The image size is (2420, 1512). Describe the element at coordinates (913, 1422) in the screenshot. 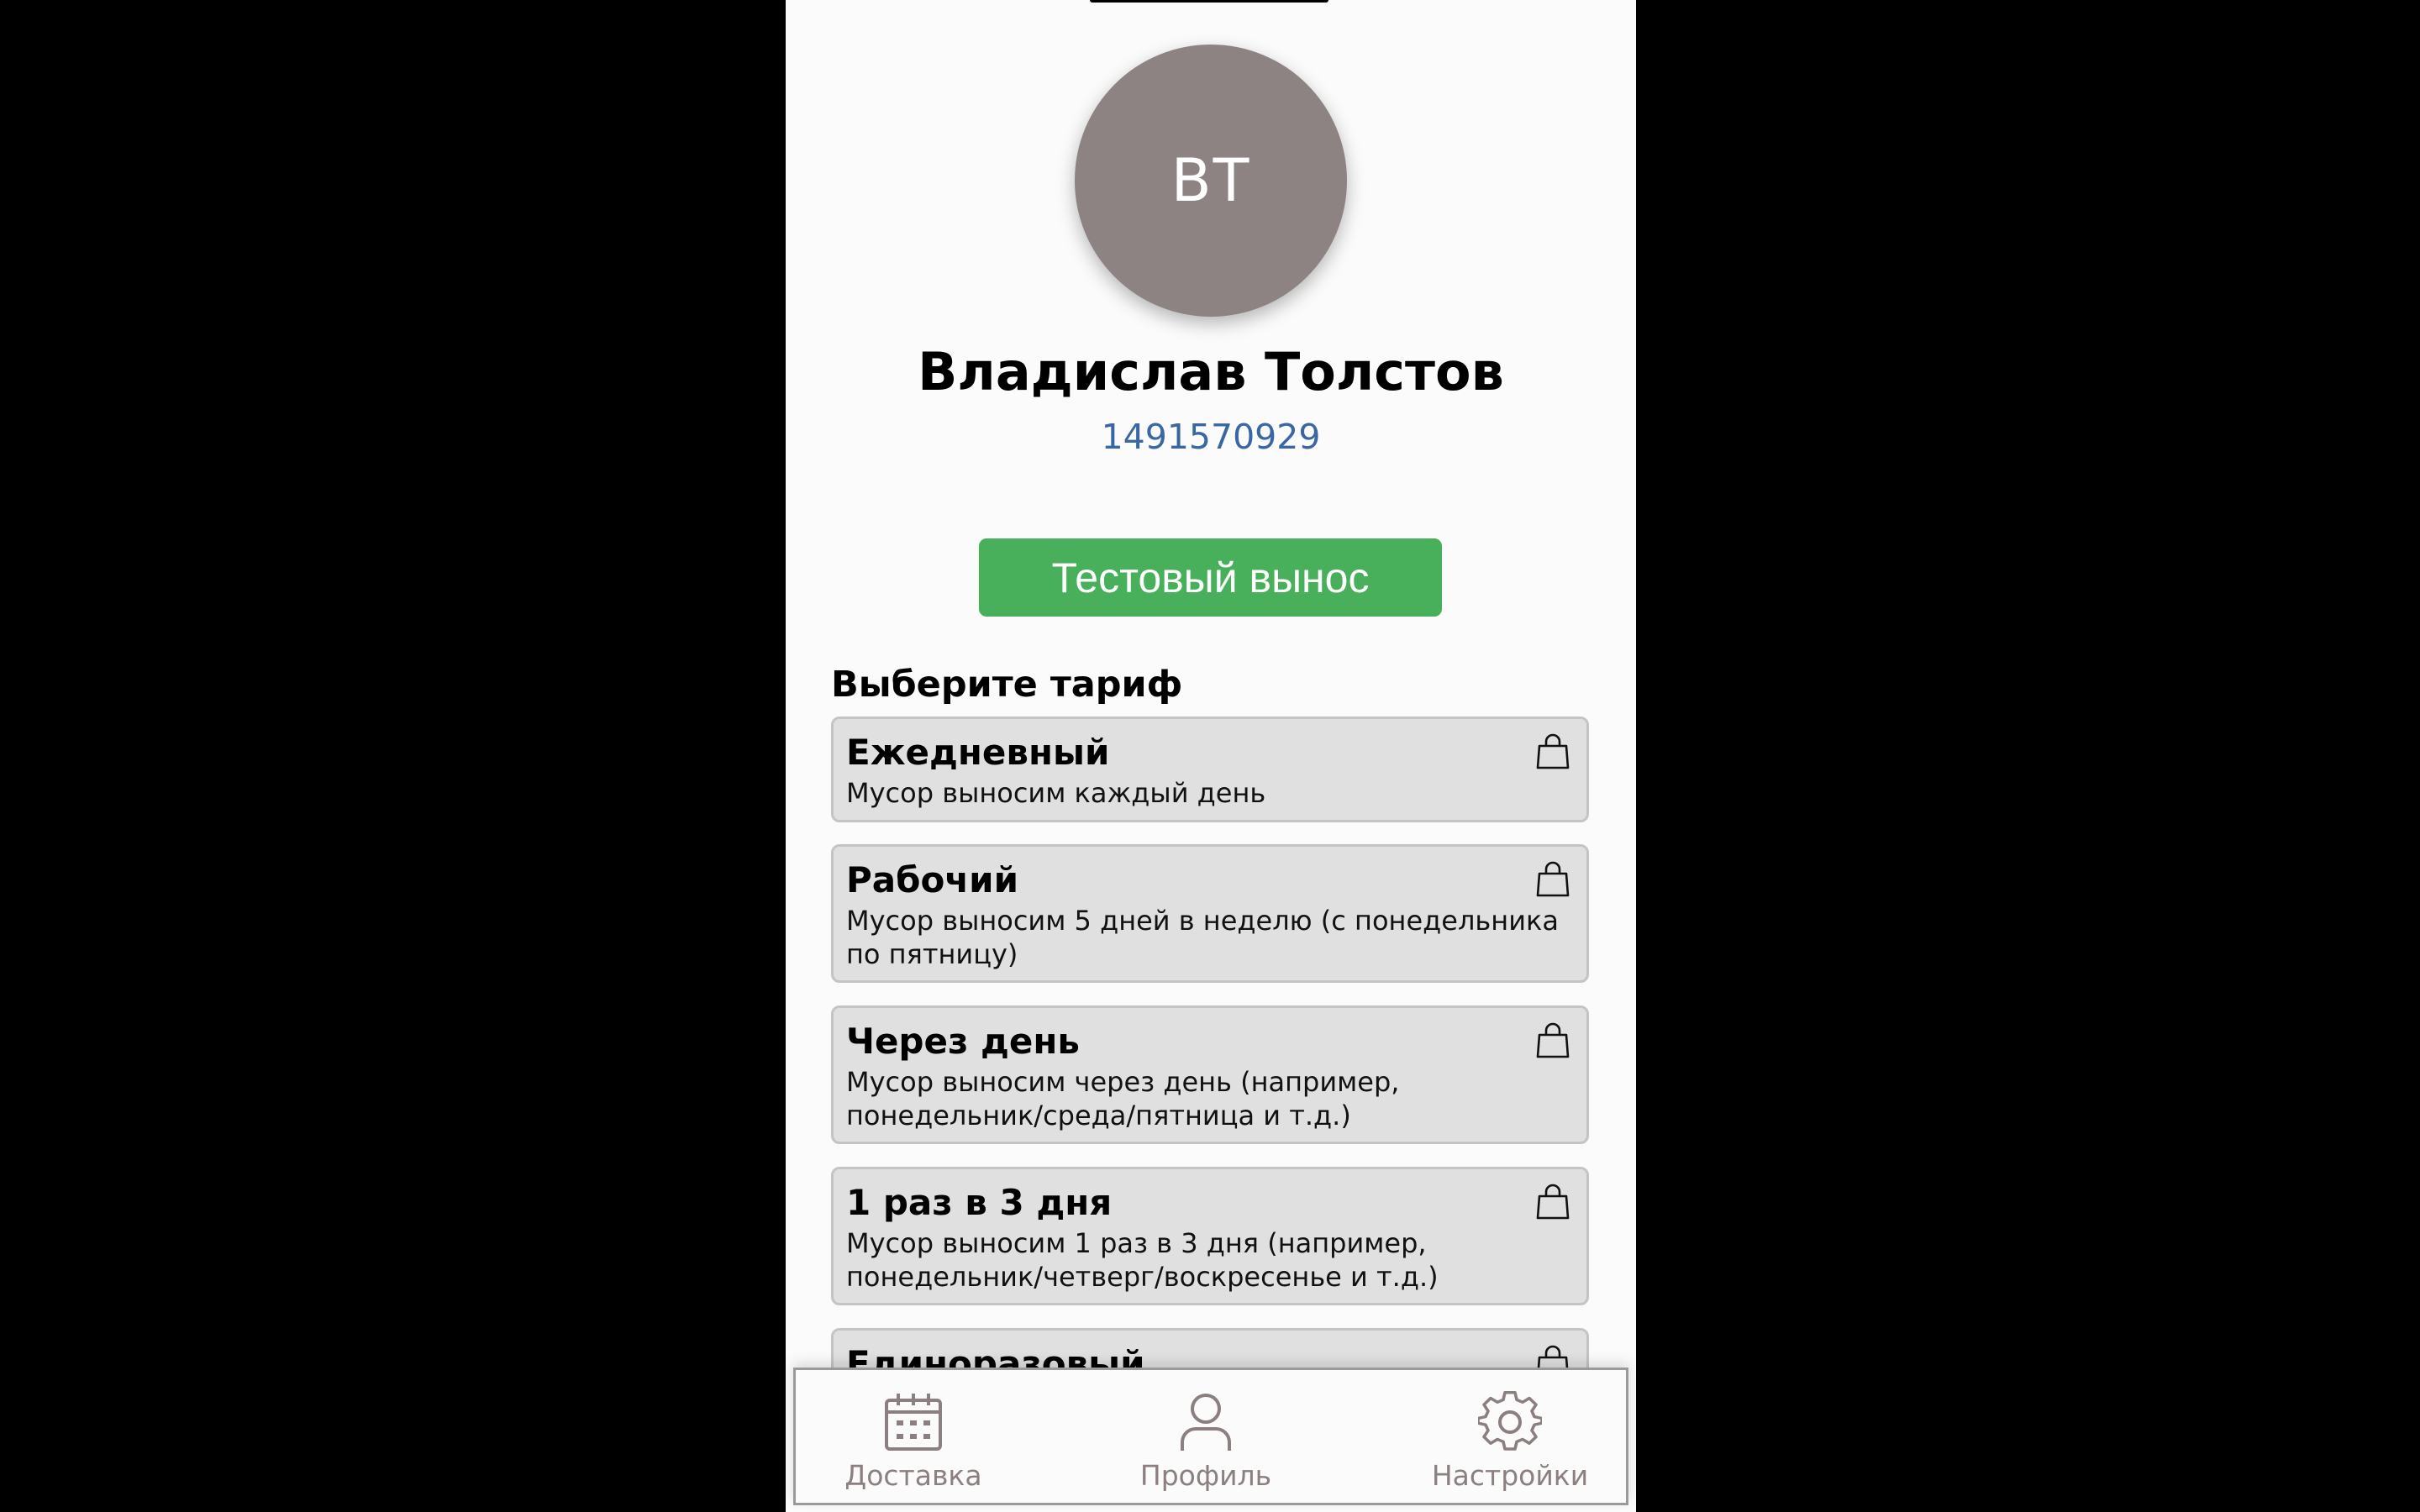

I see `calendar-icon` at that location.